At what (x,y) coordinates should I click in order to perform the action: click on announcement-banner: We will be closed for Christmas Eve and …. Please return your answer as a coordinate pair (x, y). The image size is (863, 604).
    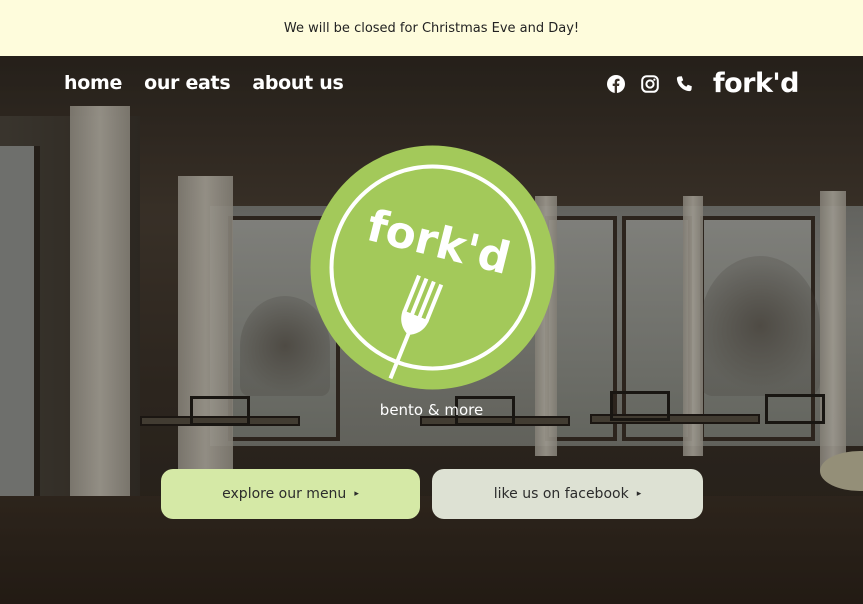
    Looking at the image, I should click on (431, 28).